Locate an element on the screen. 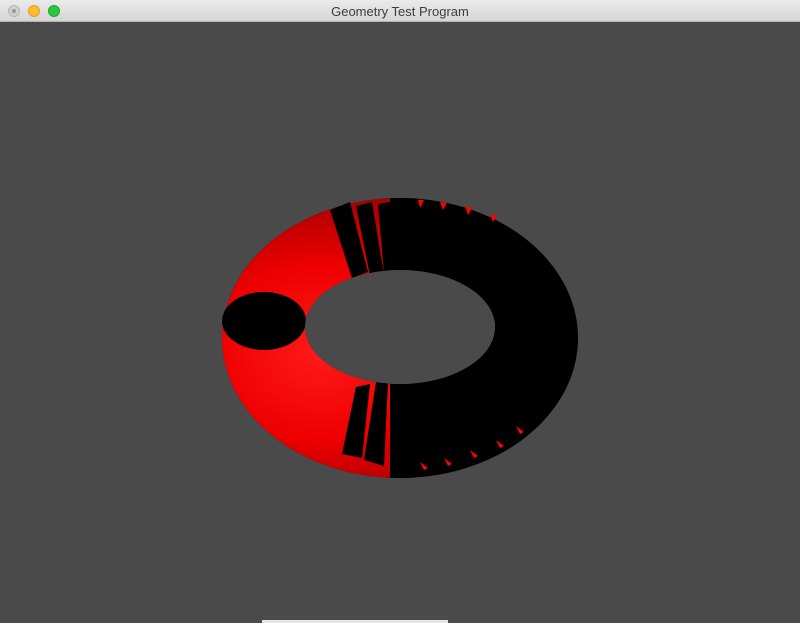  title-bar: Geometry Test Program is located at coordinates (400, 11).